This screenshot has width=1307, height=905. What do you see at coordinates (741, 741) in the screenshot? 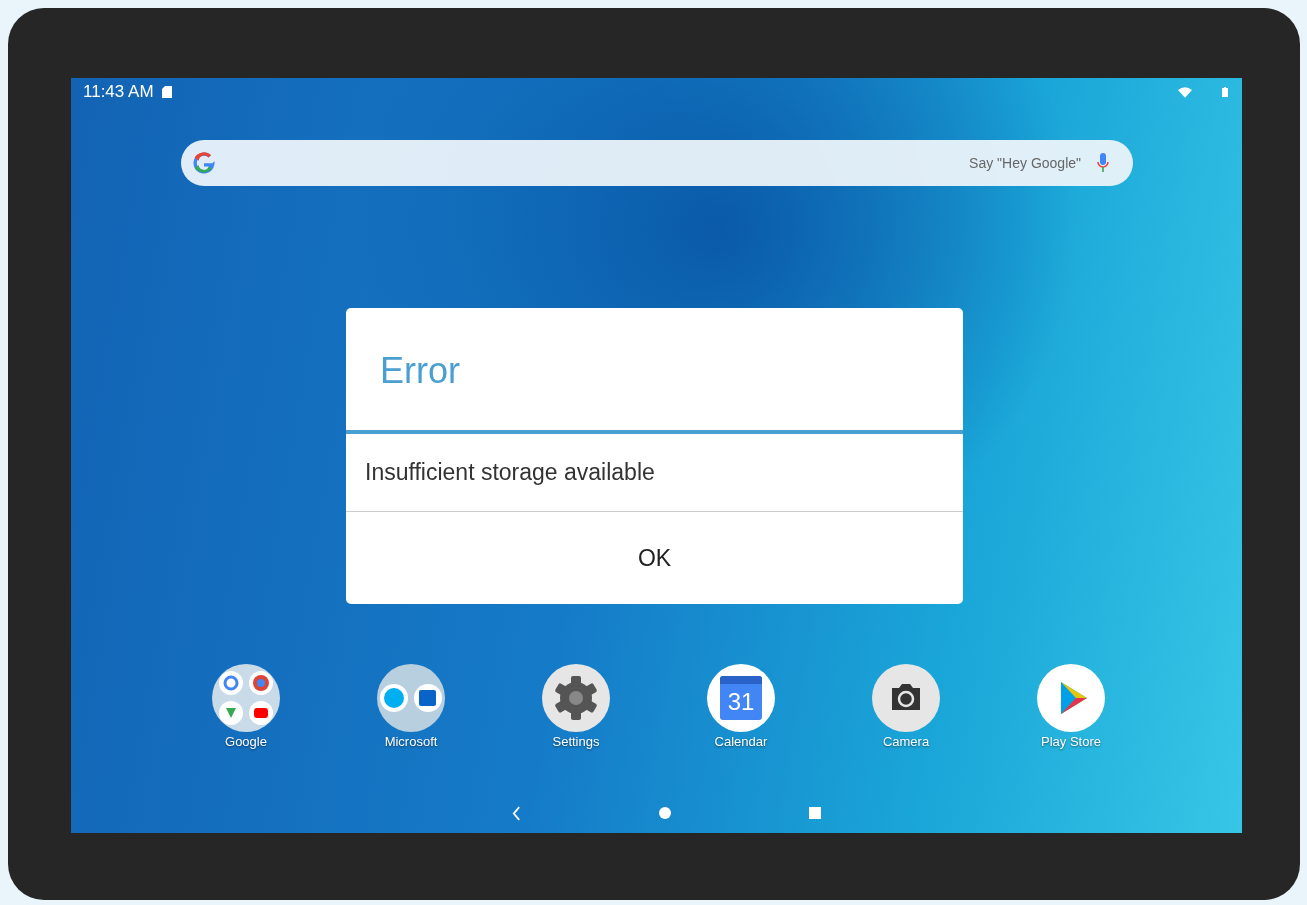
I see `app-label: Calendar` at bounding box center [741, 741].